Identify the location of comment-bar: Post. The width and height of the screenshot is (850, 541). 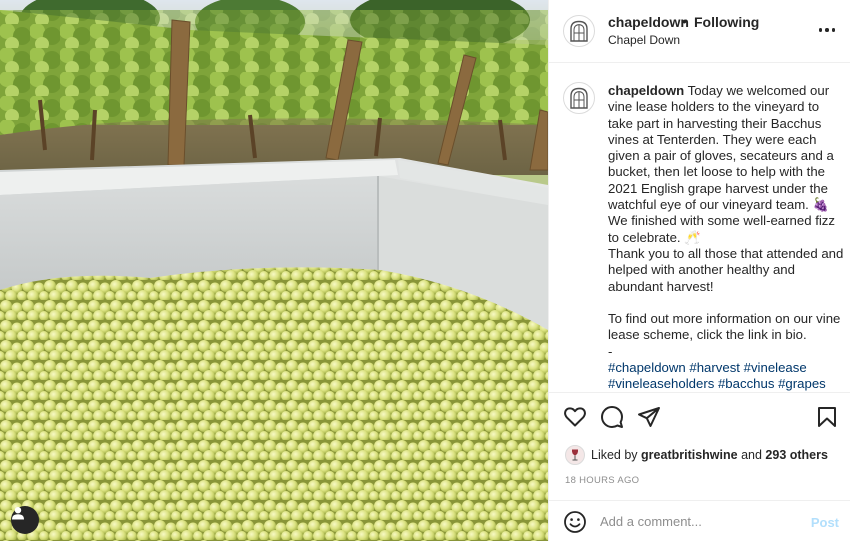
(699, 520).